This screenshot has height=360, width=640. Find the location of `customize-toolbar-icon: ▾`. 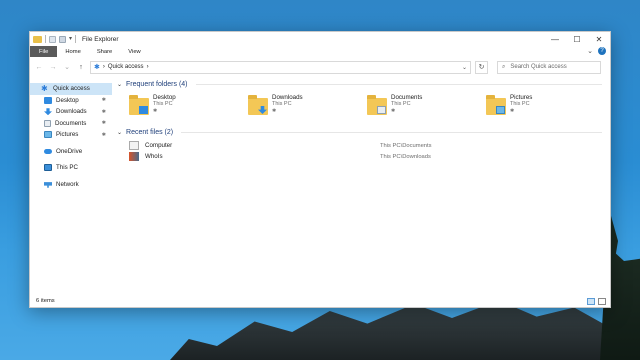

customize-toolbar-icon: ▾ is located at coordinates (70, 39).